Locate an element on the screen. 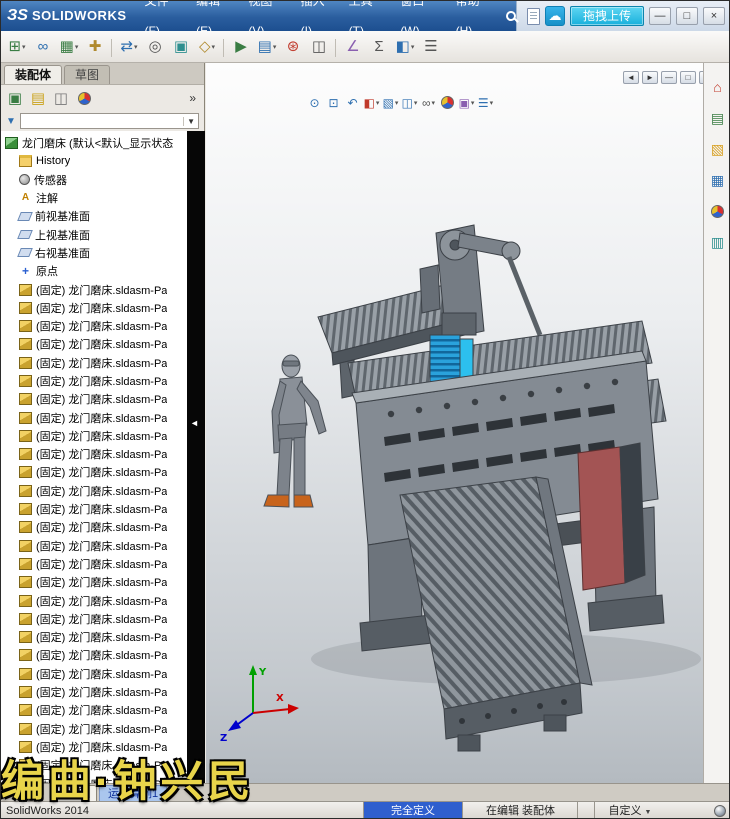 This screenshot has width=730, height=819. assembly-features-glyph: ▣ is located at coordinates (181, 46).